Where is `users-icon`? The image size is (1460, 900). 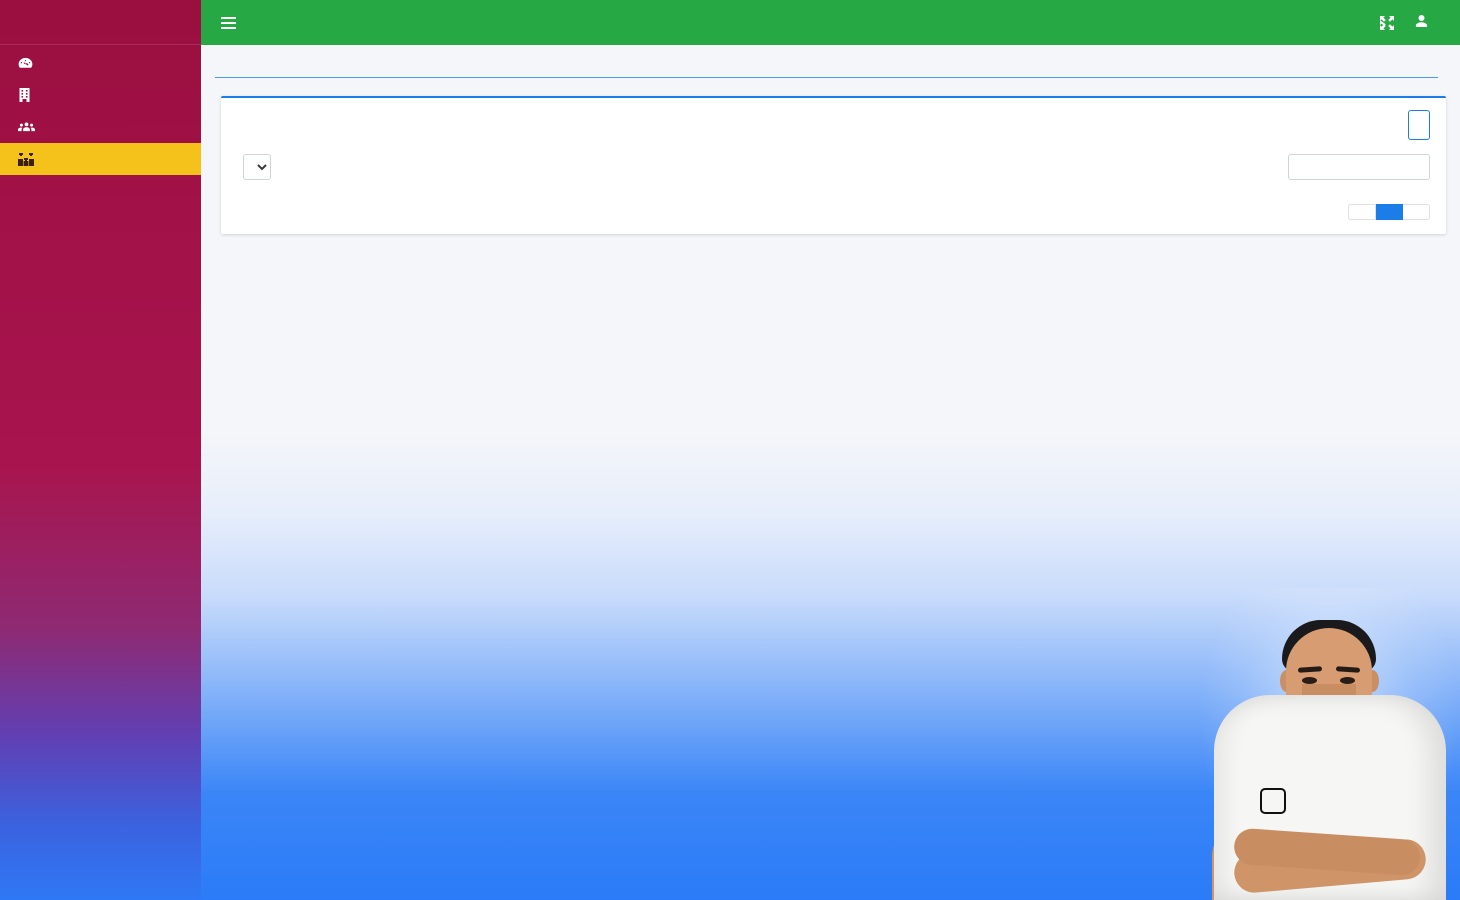
users-icon is located at coordinates (29, 127).